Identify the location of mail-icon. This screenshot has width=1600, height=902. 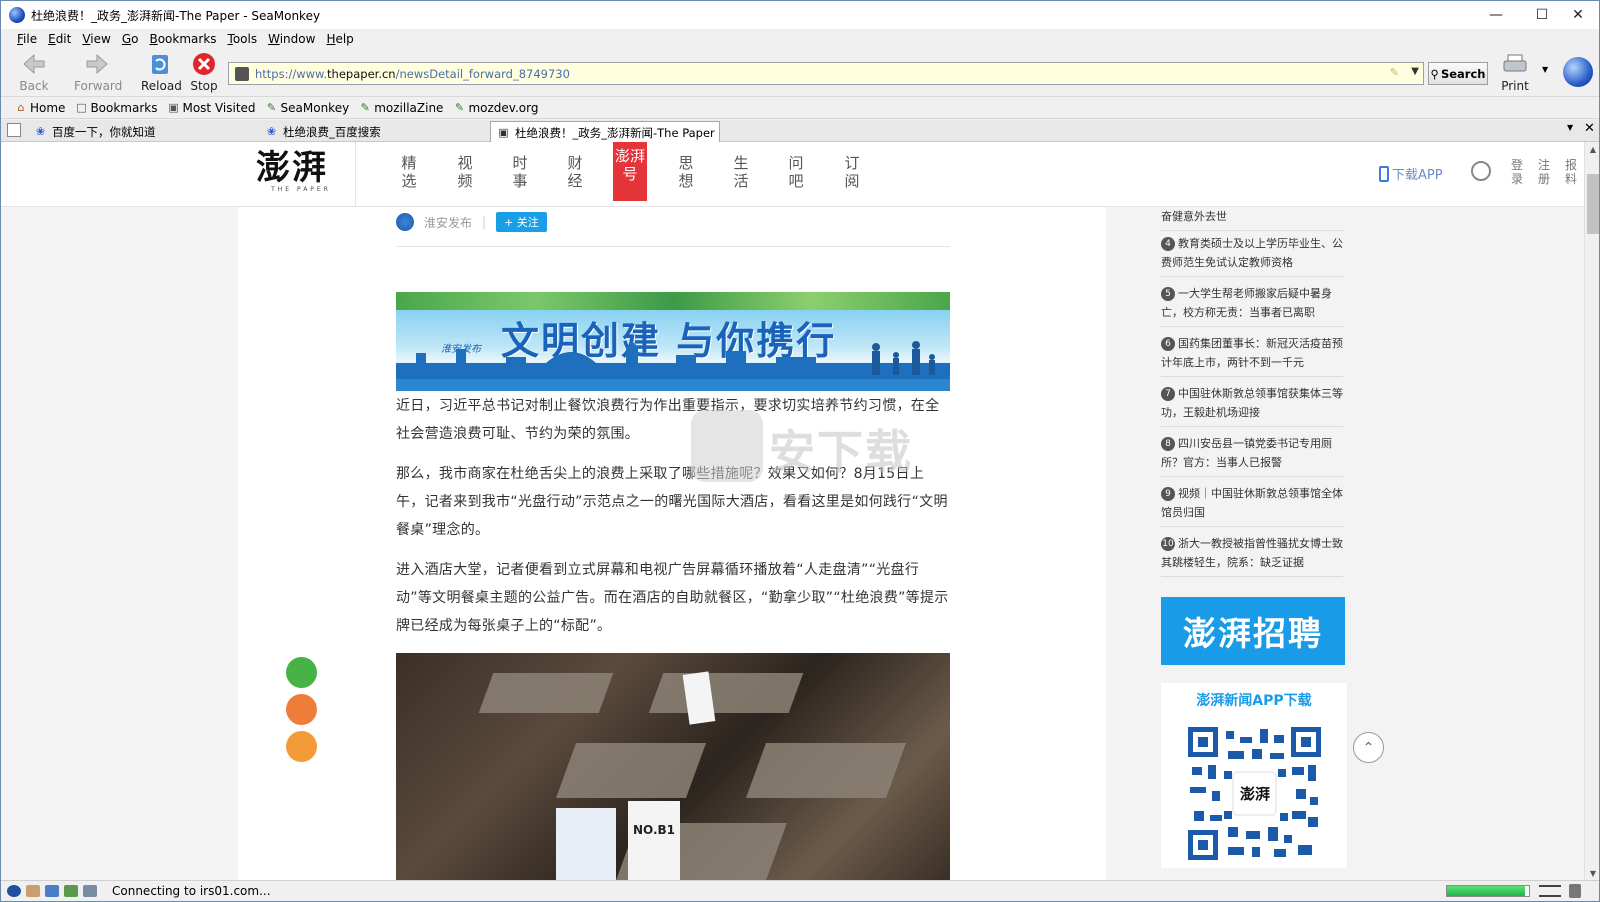
(33, 891).